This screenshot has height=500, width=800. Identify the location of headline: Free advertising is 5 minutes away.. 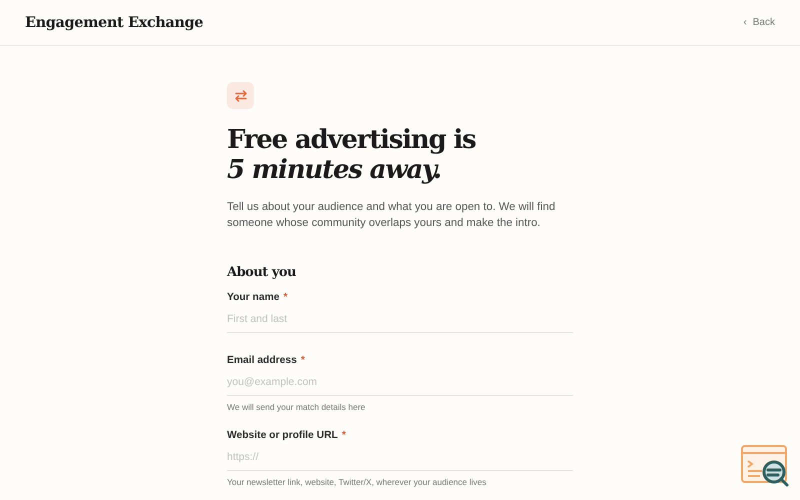
(351, 155).